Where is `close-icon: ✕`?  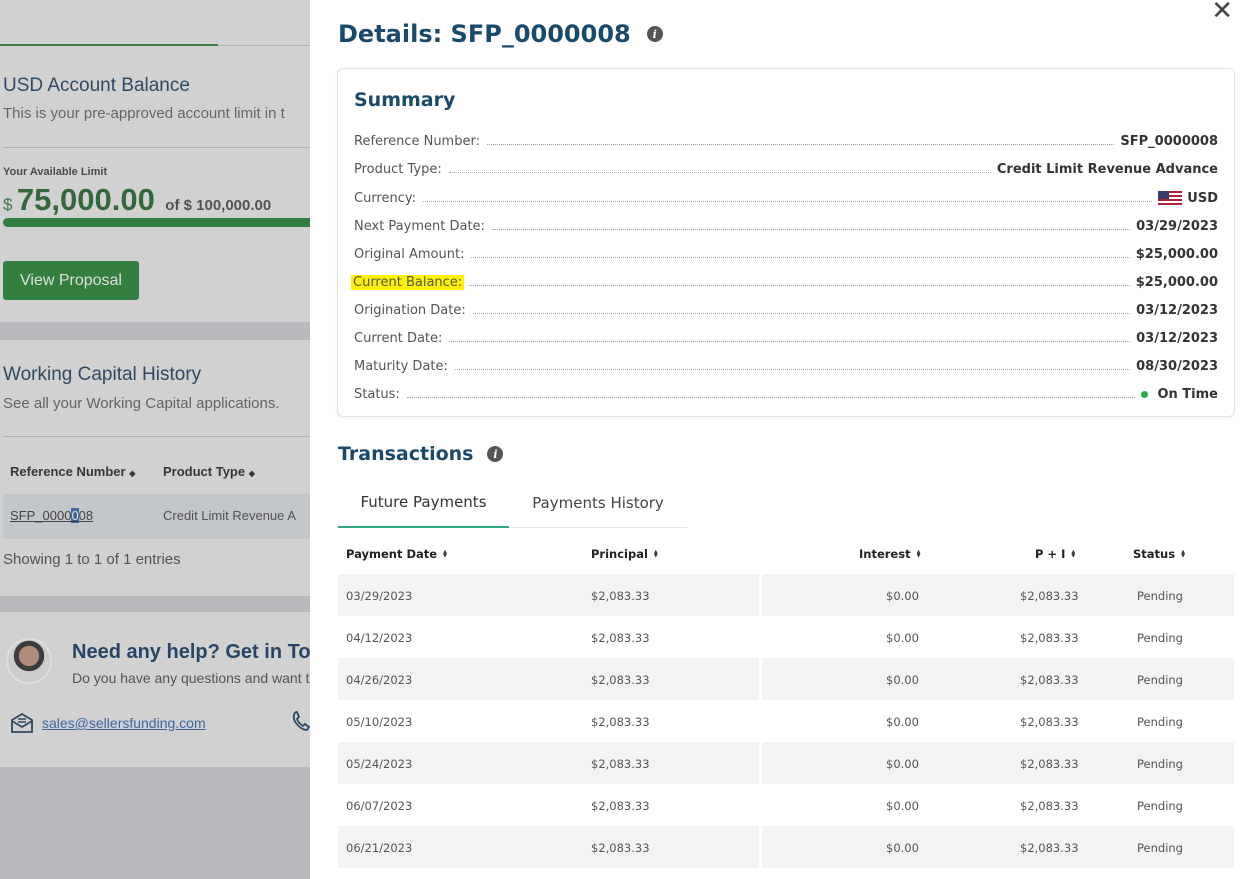
close-icon: ✕ is located at coordinates (1222, 12).